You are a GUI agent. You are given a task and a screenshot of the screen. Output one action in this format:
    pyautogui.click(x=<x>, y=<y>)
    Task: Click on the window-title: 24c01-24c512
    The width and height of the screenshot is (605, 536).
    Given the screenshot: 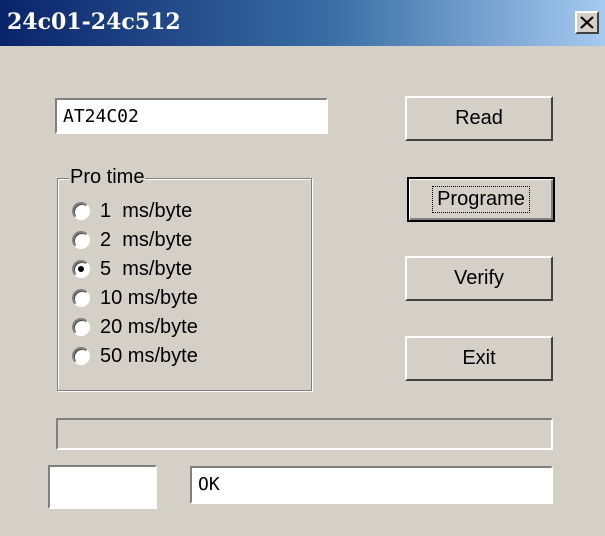 What is the action you would take?
    pyautogui.click(x=94, y=22)
    